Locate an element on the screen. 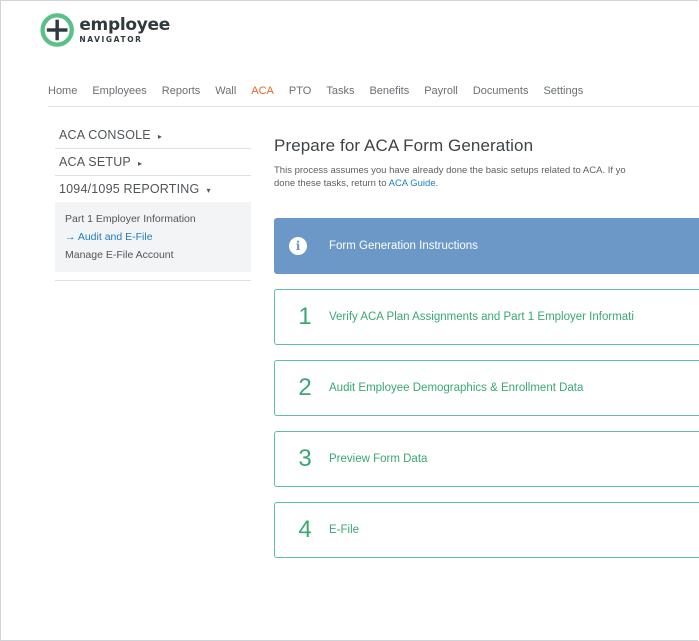 The width and height of the screenshot is (699, 641). step-label: E-File is located at coordinates (344, 530).